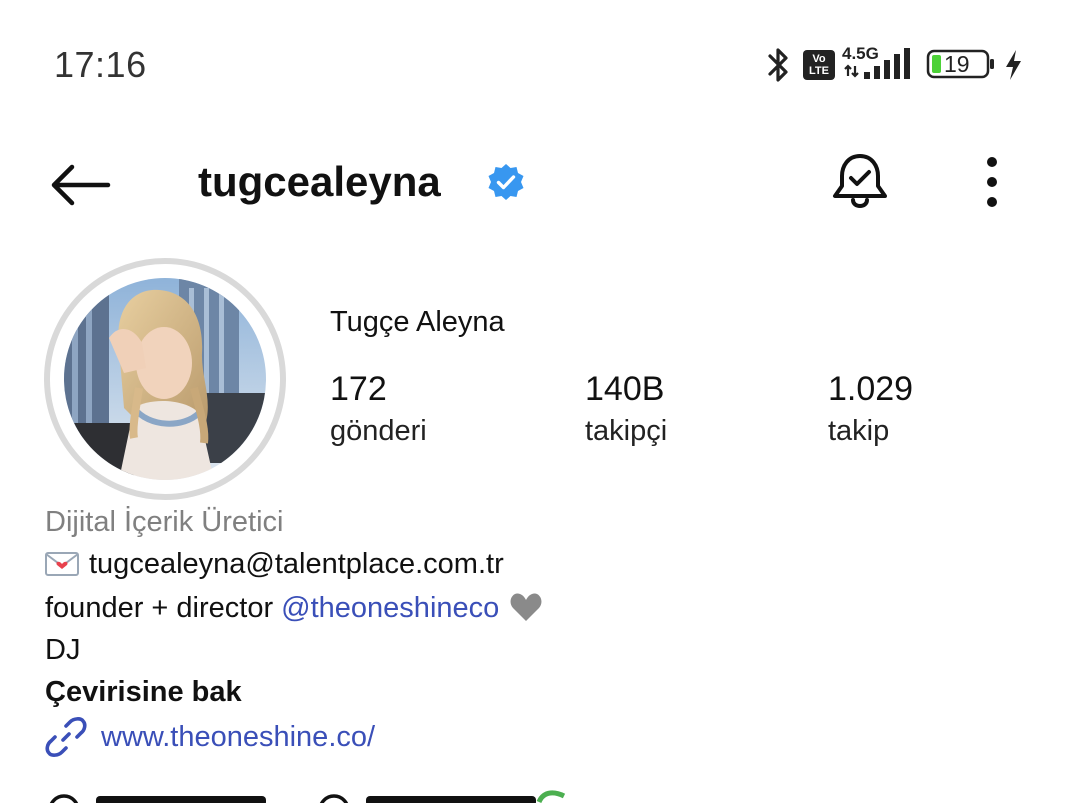 The height and width of the screenshot is (803, 1080). What do you see at coordinates (238, 737) in the screenshot?
I see `website-link: www.theoneshine.co/` at bounding box center [238, 737].